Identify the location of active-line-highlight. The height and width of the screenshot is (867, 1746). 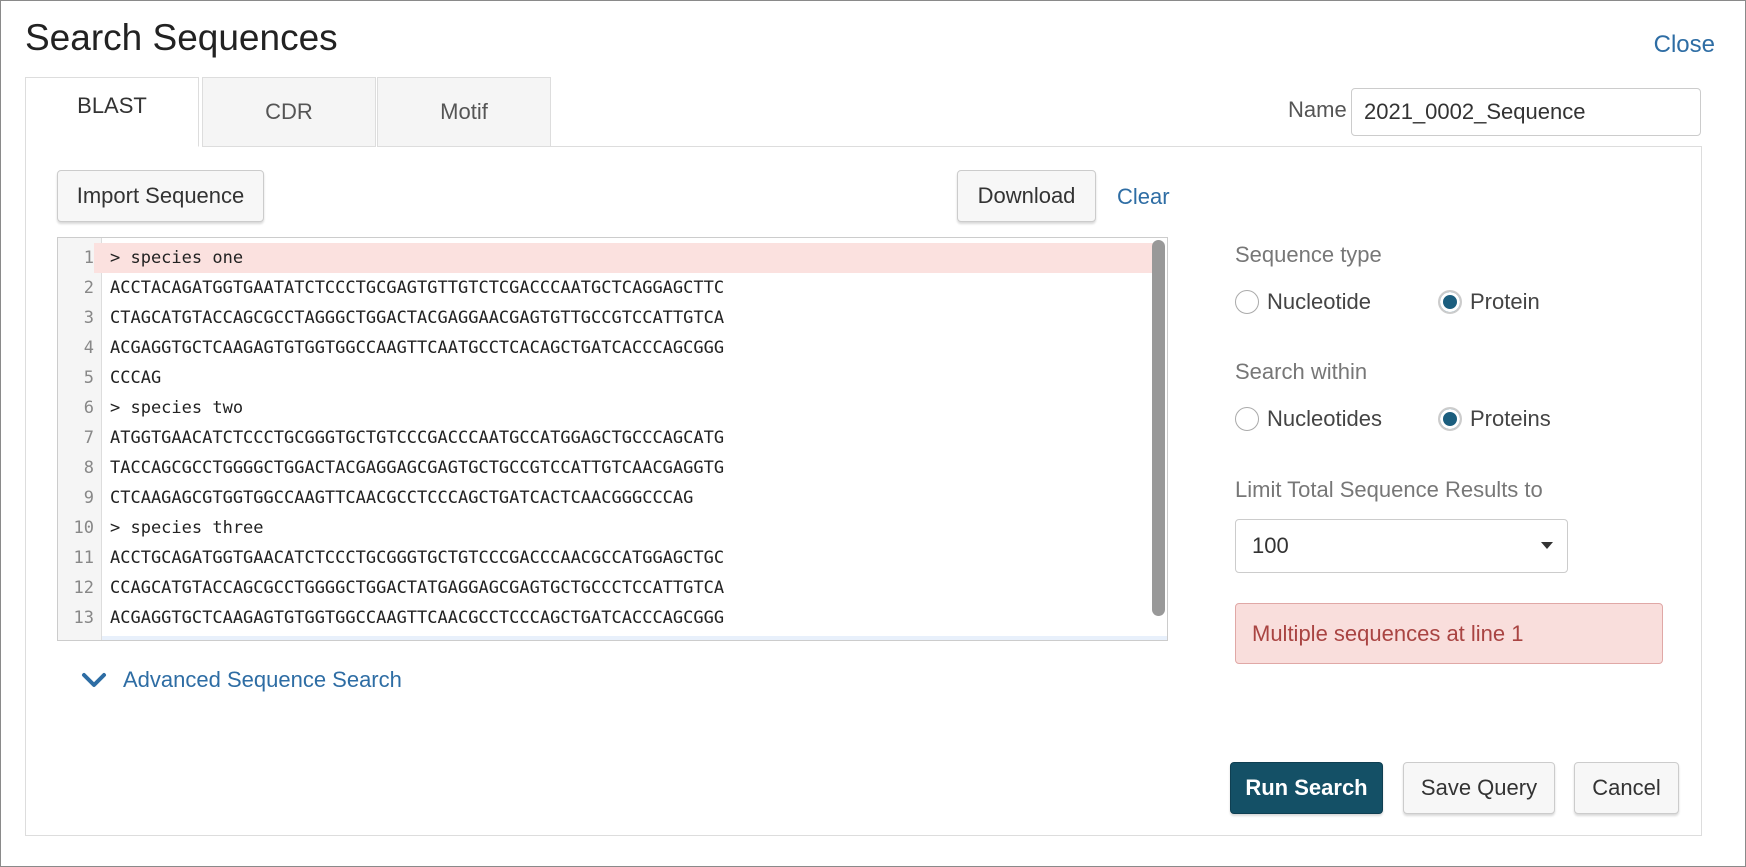
(634, 638).